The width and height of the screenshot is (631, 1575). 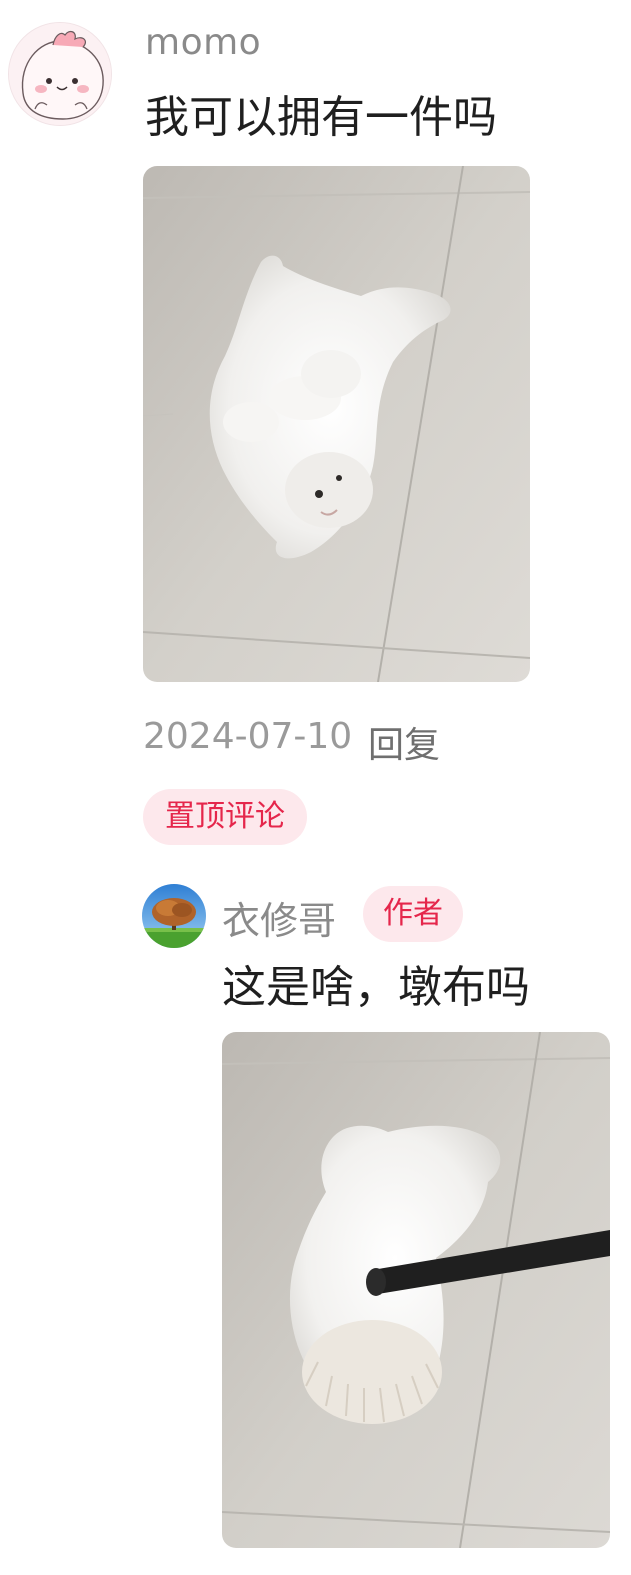 I want to click on cartoon-avatar-icon, so click(x=60, y=74).